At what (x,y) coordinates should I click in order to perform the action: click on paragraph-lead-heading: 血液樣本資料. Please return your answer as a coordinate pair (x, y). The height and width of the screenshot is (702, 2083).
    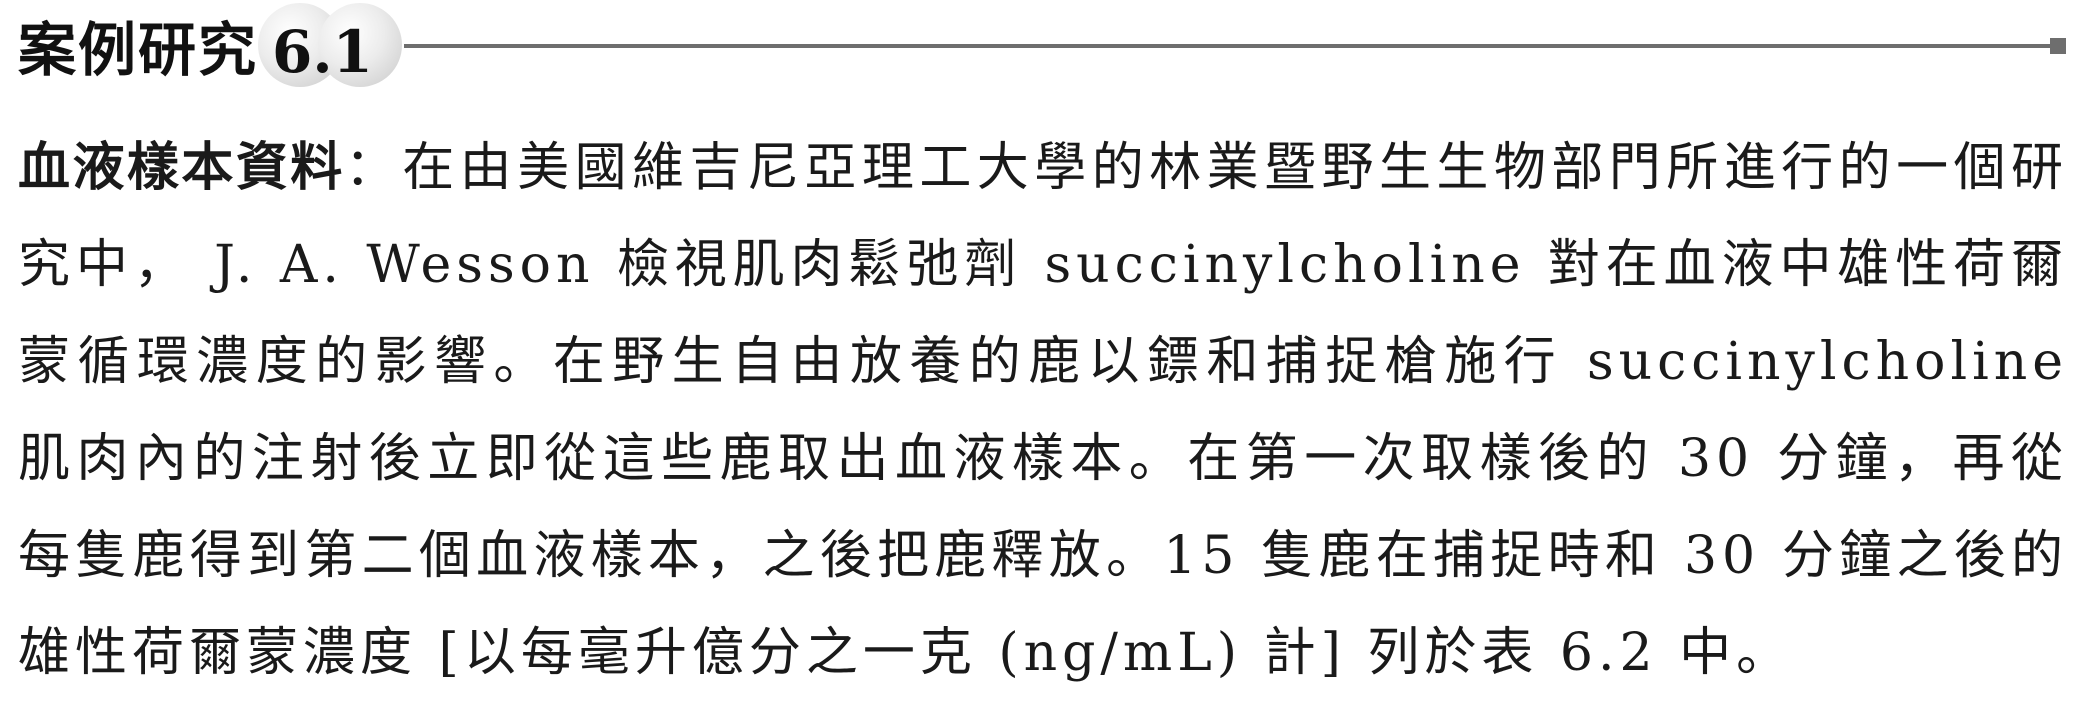
    Looking at the image, I should click on (181, 168).